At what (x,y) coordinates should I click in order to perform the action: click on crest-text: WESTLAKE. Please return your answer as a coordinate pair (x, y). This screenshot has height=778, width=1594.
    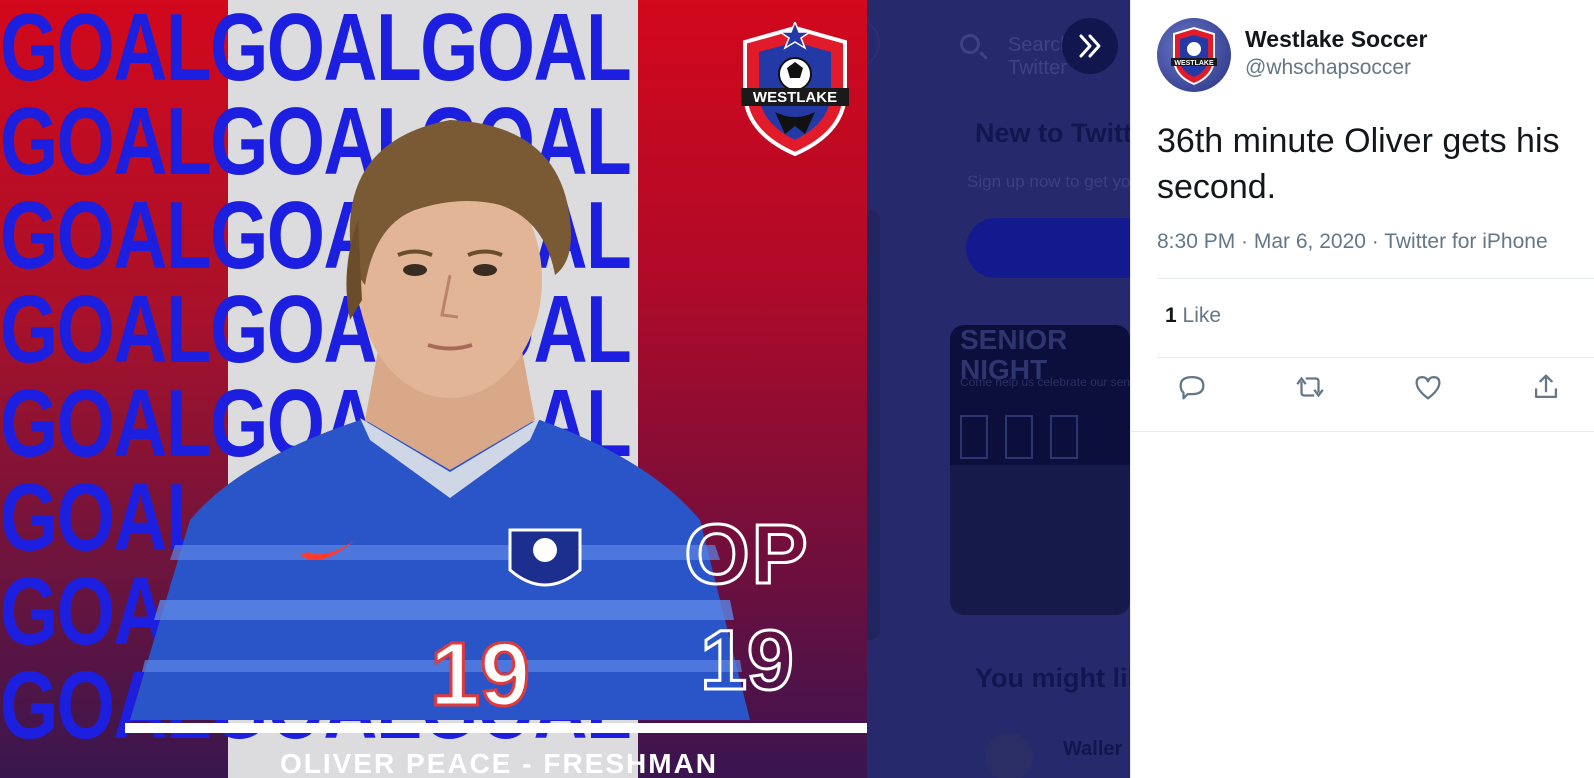
    Looking at the image, I should click on (795, 97).